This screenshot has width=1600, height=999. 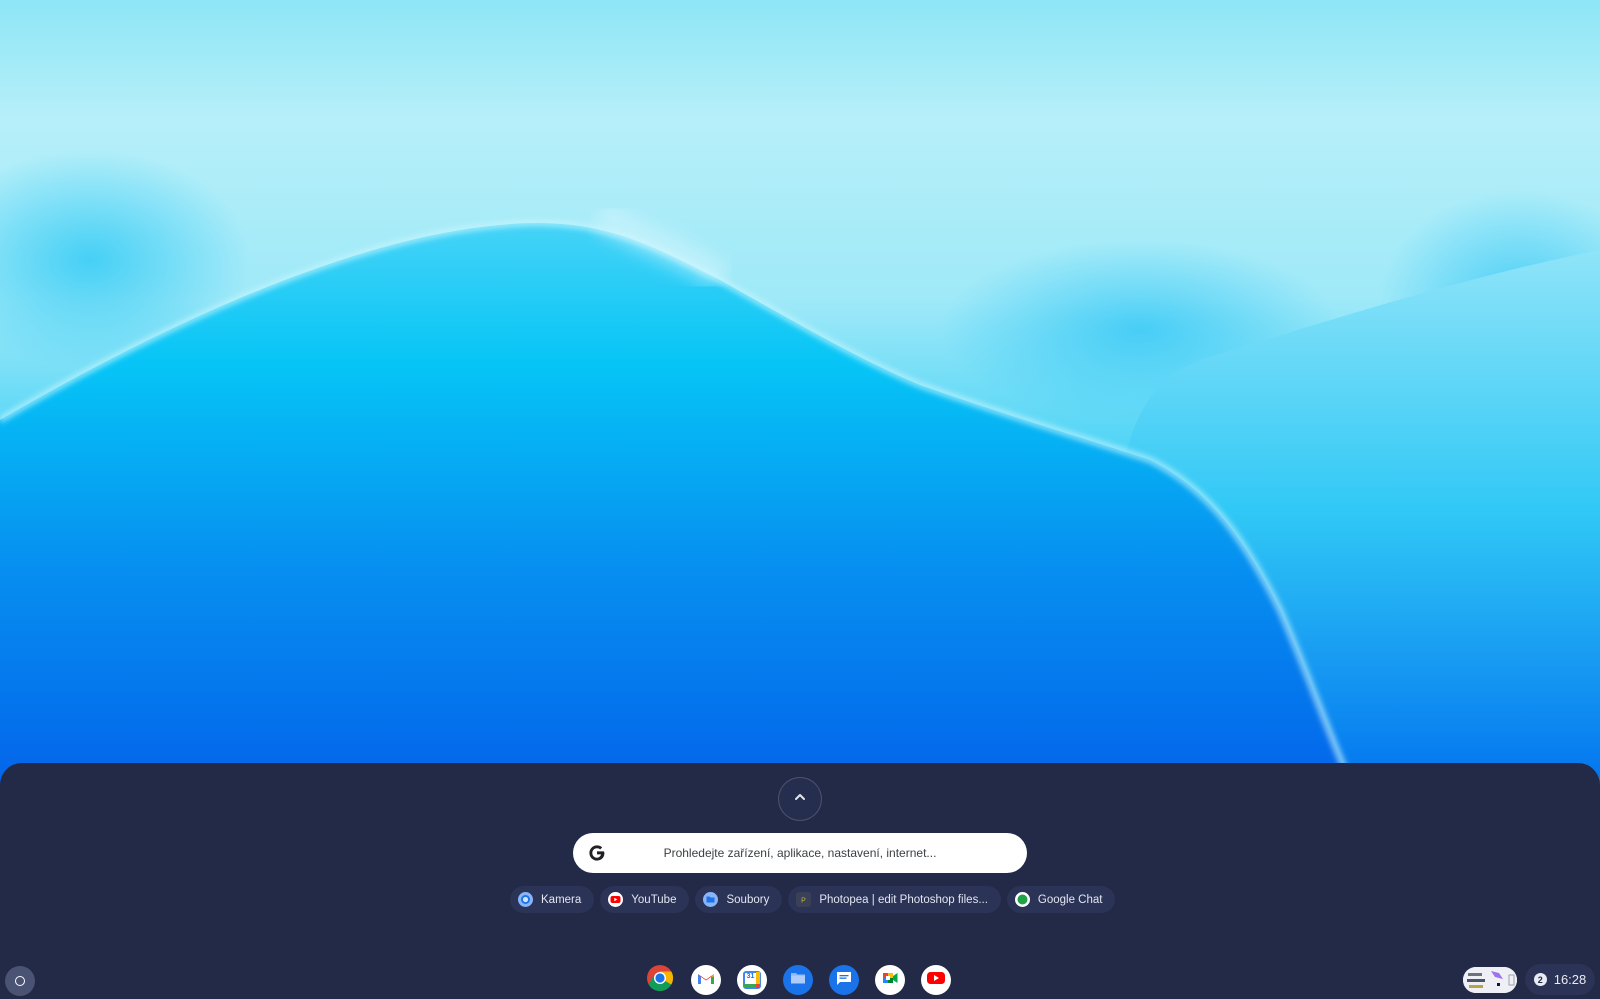 I want to click on launcher-button, so click(x=20, y=981).